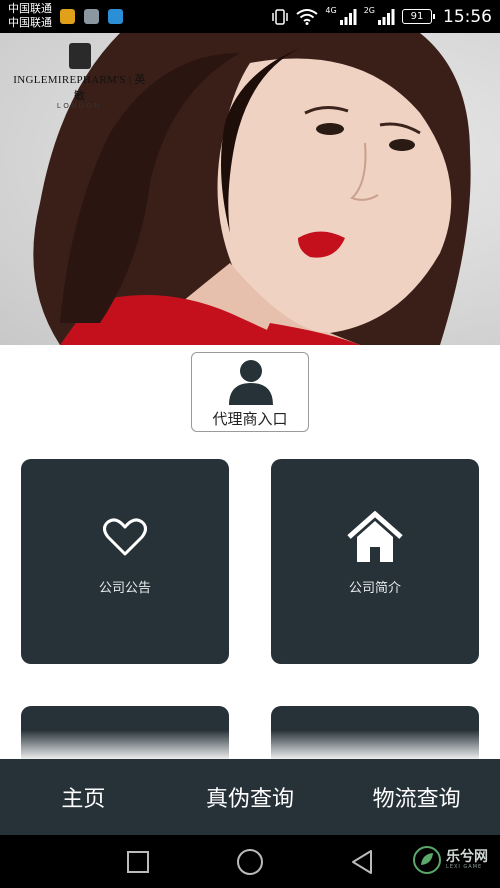 The height and width of the screenshot is (888, 500). I want to click on wifi-icon, so click(307, 16).